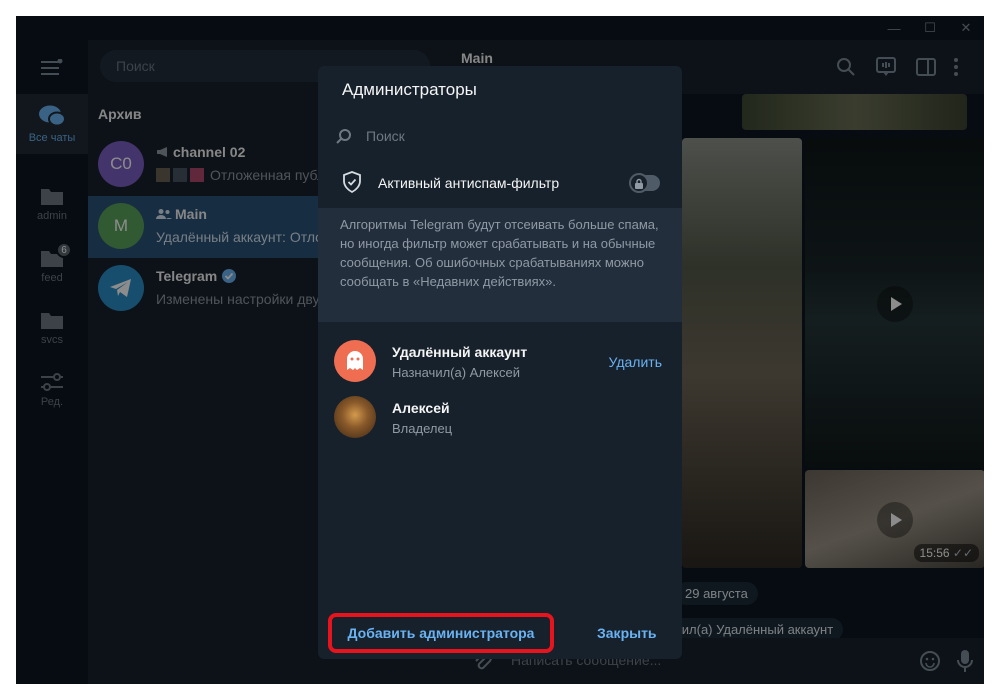  I want to click on search-icon, so click(343, 136).